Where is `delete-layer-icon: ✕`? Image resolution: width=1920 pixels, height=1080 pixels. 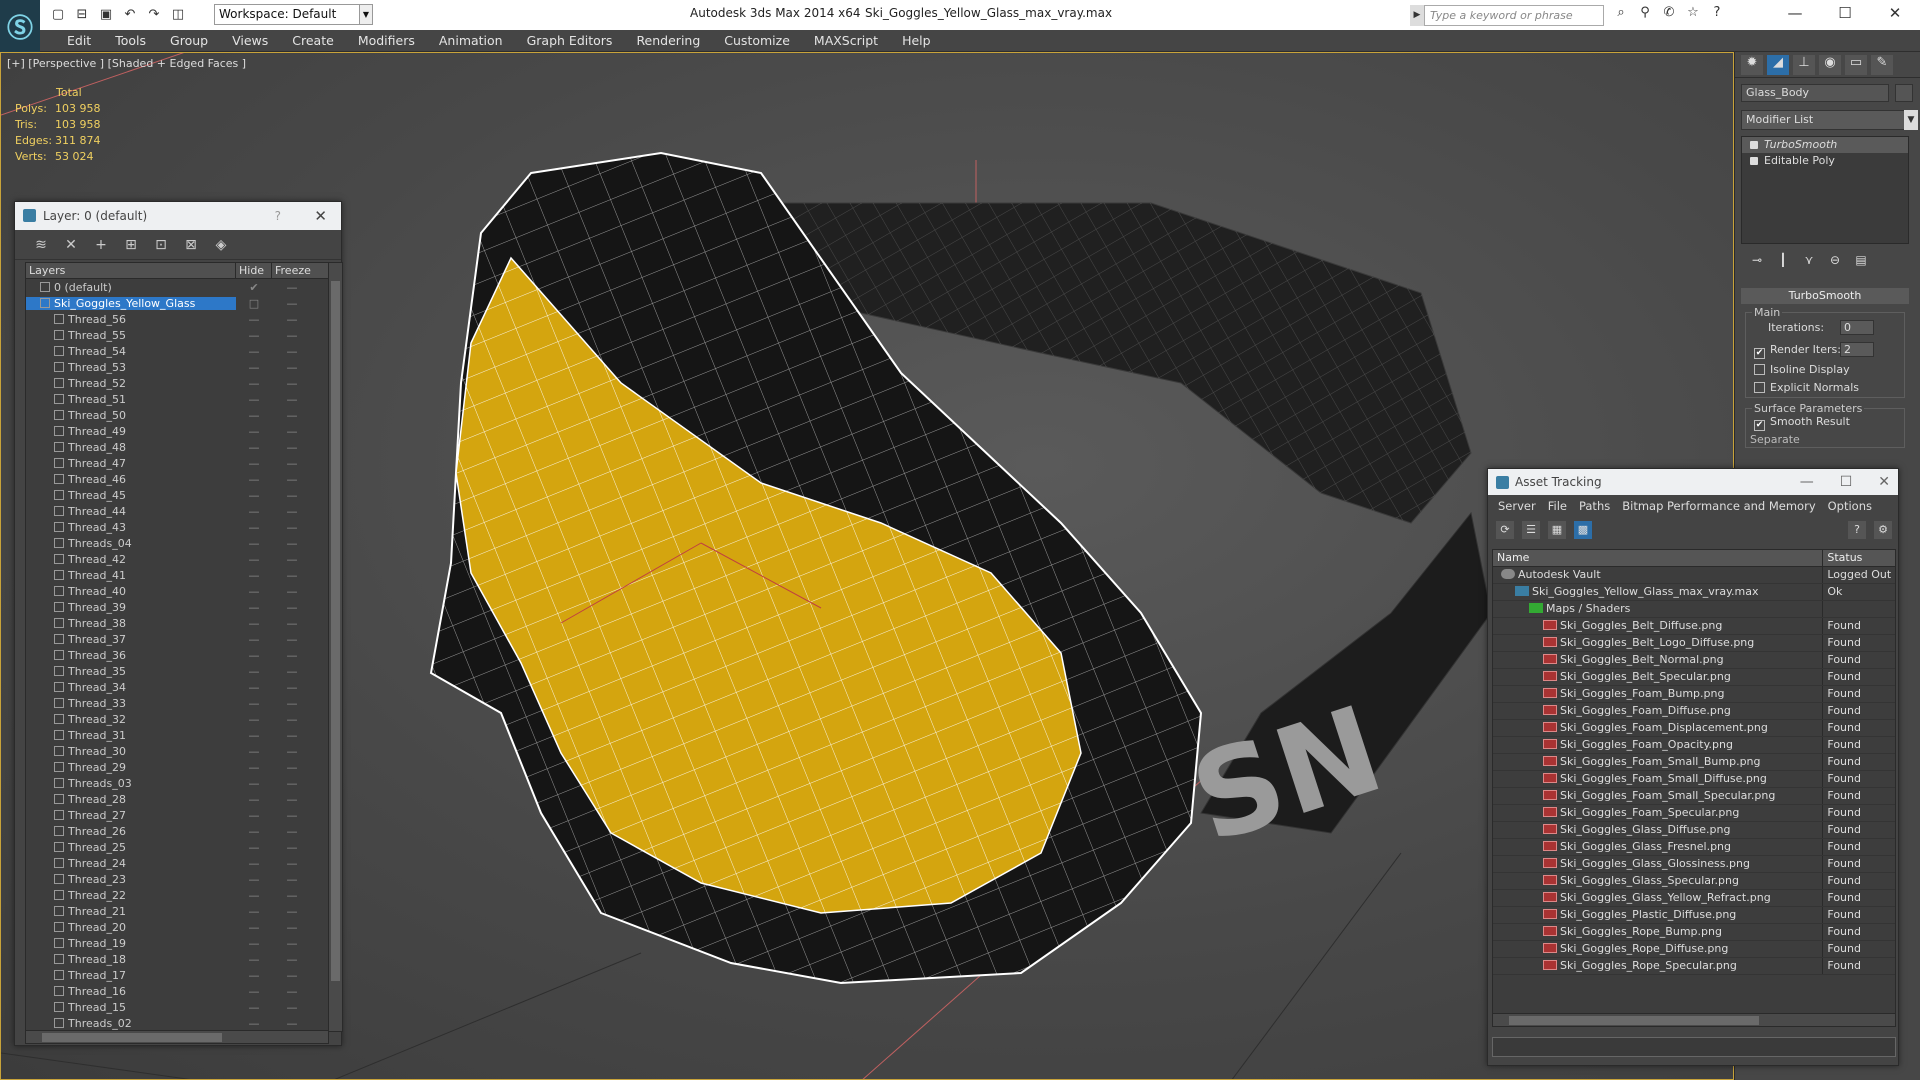
delete-layer-icon: ✕ is located at coordinates (71, 245).